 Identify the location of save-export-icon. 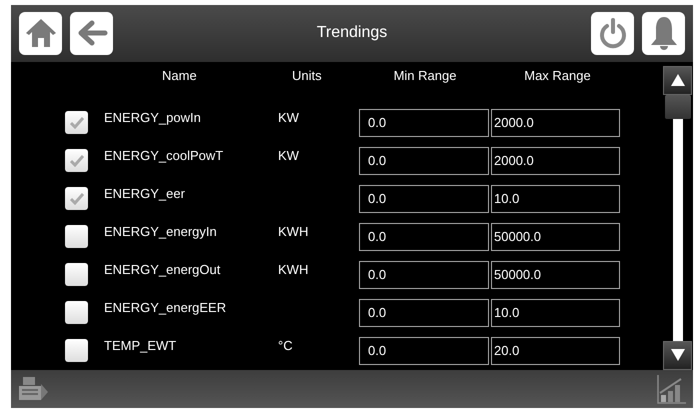
(33, 389).